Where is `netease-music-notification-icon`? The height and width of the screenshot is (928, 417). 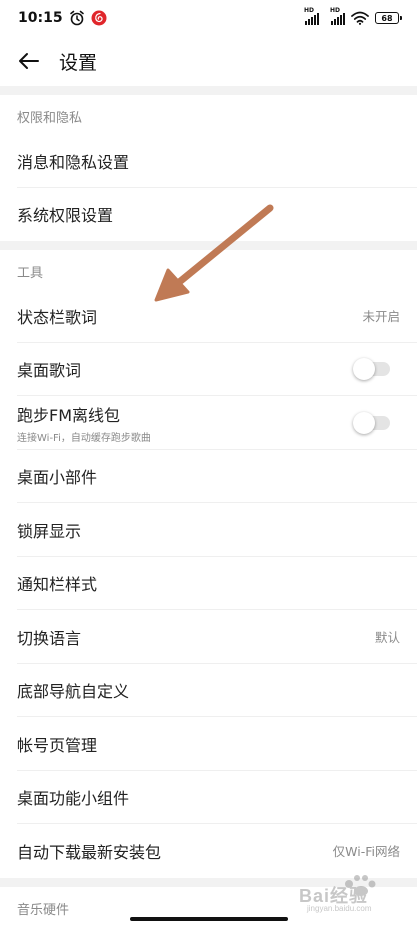
netease-music-notification-icon is located at coordinates (99, 18).